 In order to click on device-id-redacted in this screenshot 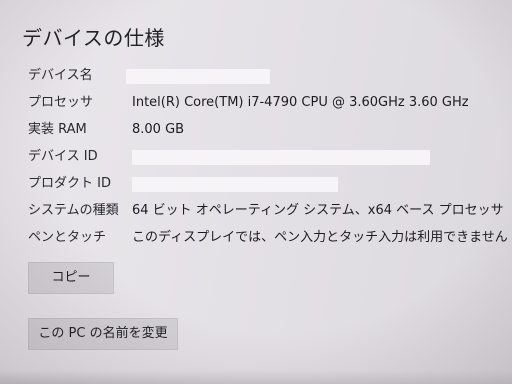, I will do `click(281, 157)`.